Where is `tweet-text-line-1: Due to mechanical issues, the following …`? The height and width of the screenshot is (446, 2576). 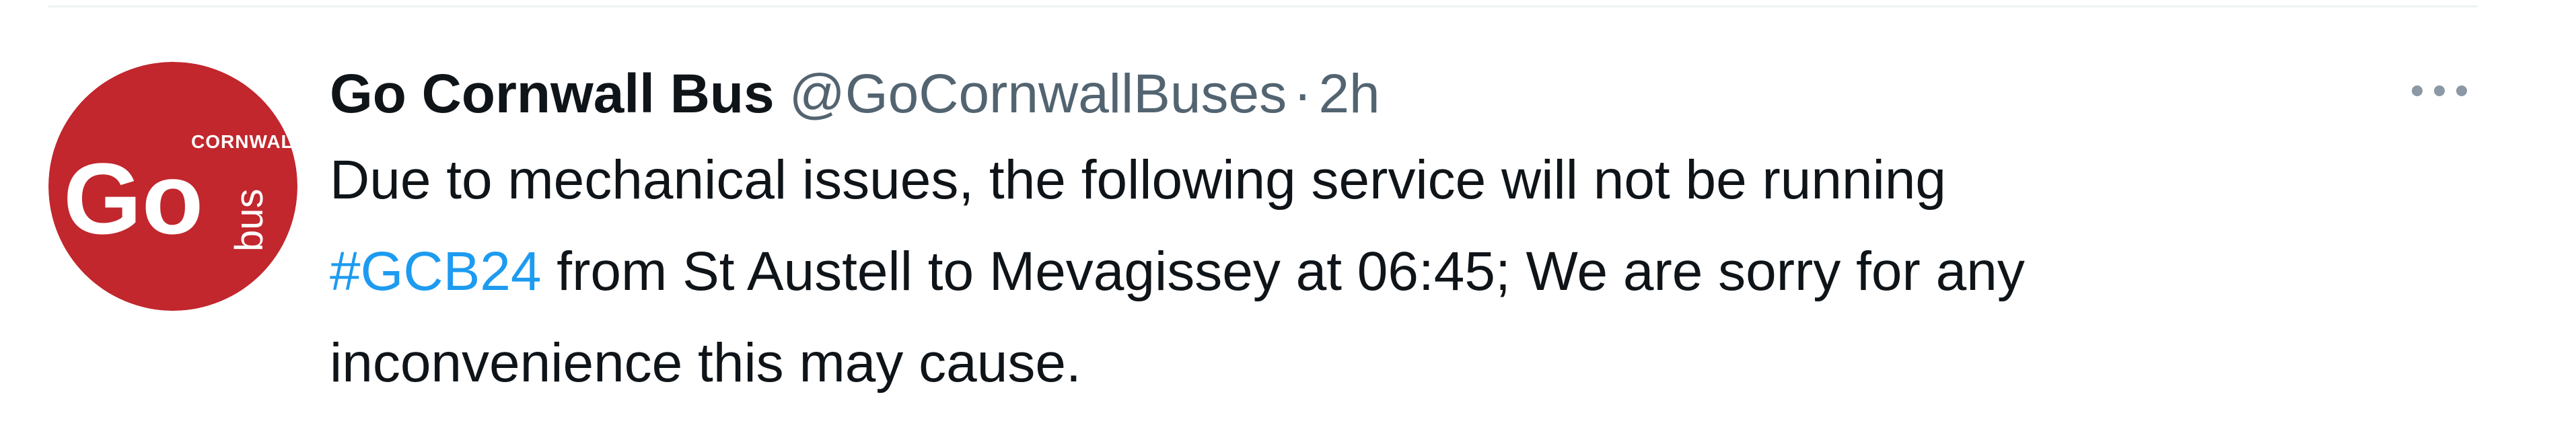 tweet-text-line-1: Due to mechanical issues, the following … is located at coordinates (1138, 180).